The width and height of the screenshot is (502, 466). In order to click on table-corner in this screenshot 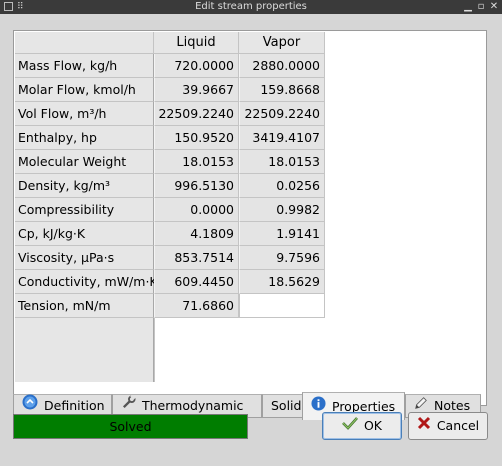, I will do `click(84, 43)`.